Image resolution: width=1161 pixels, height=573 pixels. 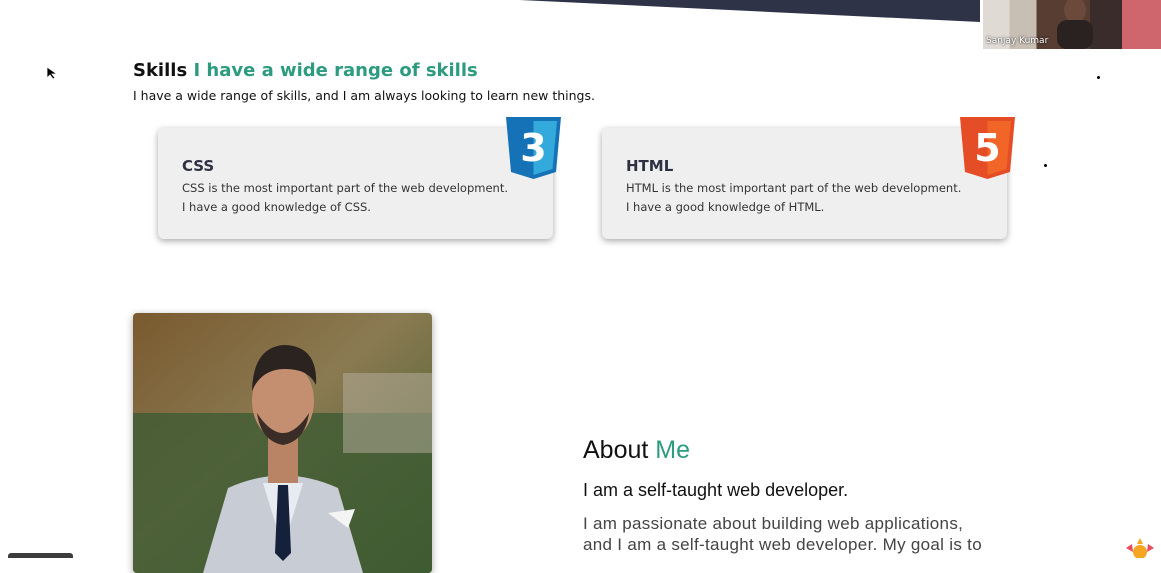 What do you see at coordinates (1140, 548) in the screenshot?
I see `reactions-icon` at bounding box center [1140, 548].